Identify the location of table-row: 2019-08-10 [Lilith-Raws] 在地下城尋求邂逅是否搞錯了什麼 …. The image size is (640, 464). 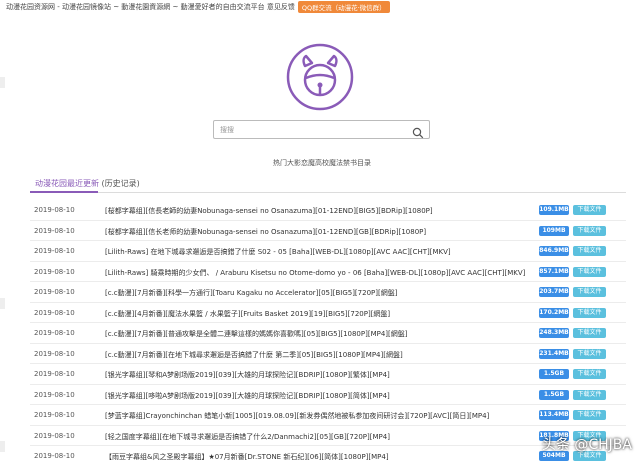
(328, 251).